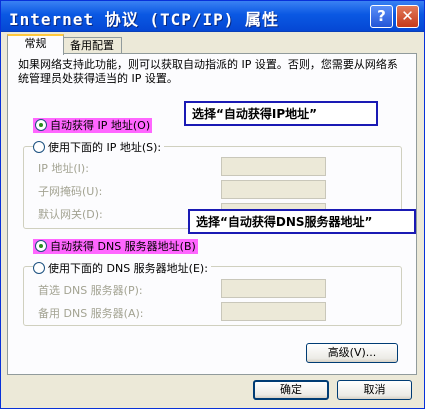 The image size is (425, 409). What do you see at coordinates (374, 390) in the screenshot?
I see `cancel-button: 取消` at bounding box center [374, 390].